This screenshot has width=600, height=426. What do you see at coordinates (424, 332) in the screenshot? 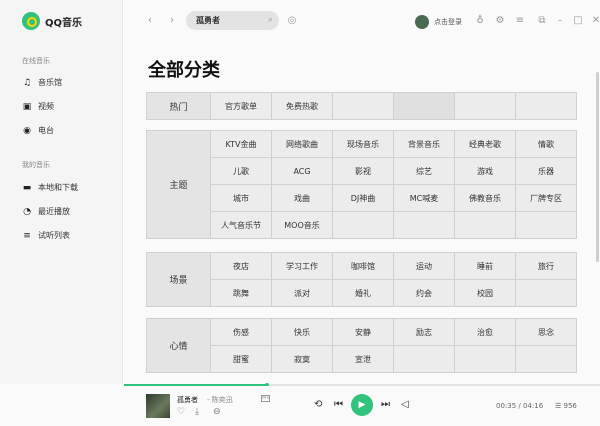
I see `category-item: 励志` at bounding box center [424, 332].